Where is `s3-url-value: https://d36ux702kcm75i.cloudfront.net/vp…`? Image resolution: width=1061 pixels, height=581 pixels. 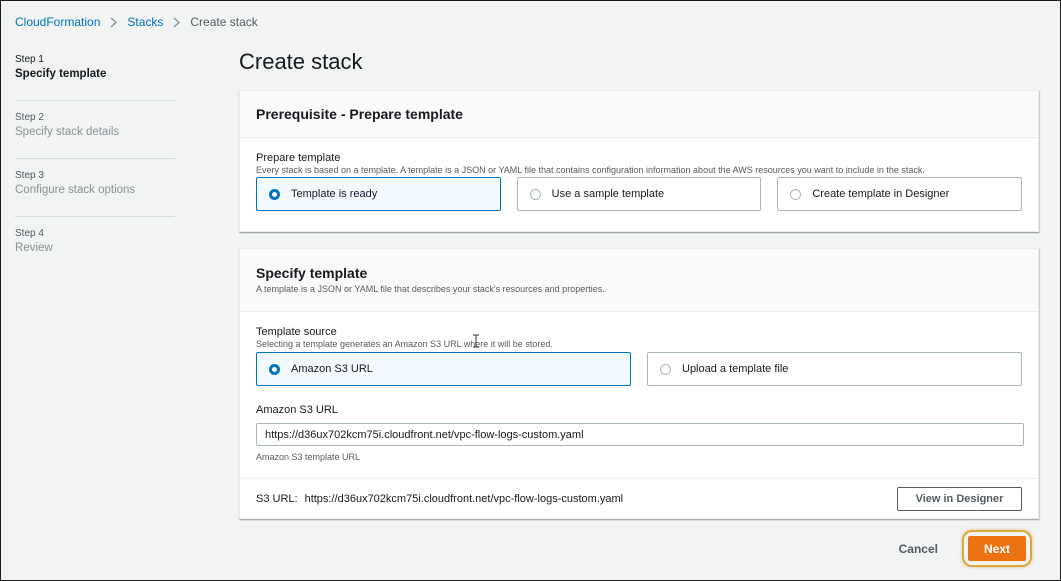
s3-url-value: https://d36ux702kcm75i.cloudfront.net/vp… is located at coordinates (464, 498).